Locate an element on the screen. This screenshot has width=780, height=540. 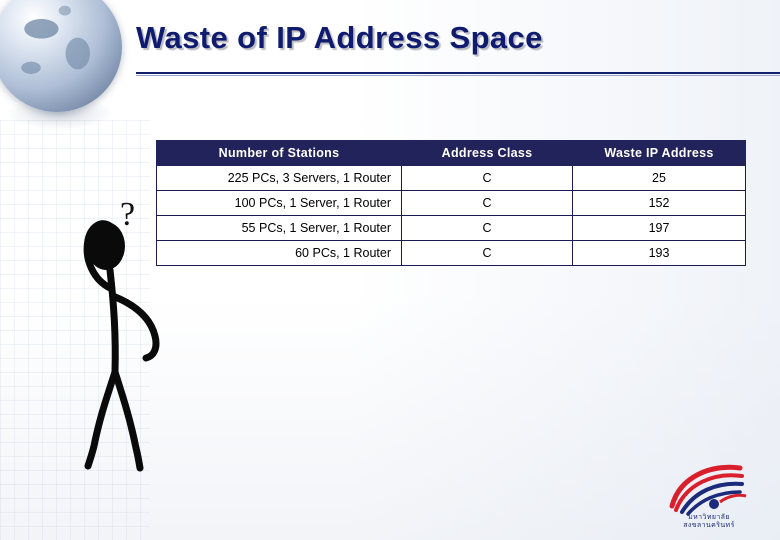
table-row: 60 PCs, 1 Router C 193 is located at coordinates (451, 253).